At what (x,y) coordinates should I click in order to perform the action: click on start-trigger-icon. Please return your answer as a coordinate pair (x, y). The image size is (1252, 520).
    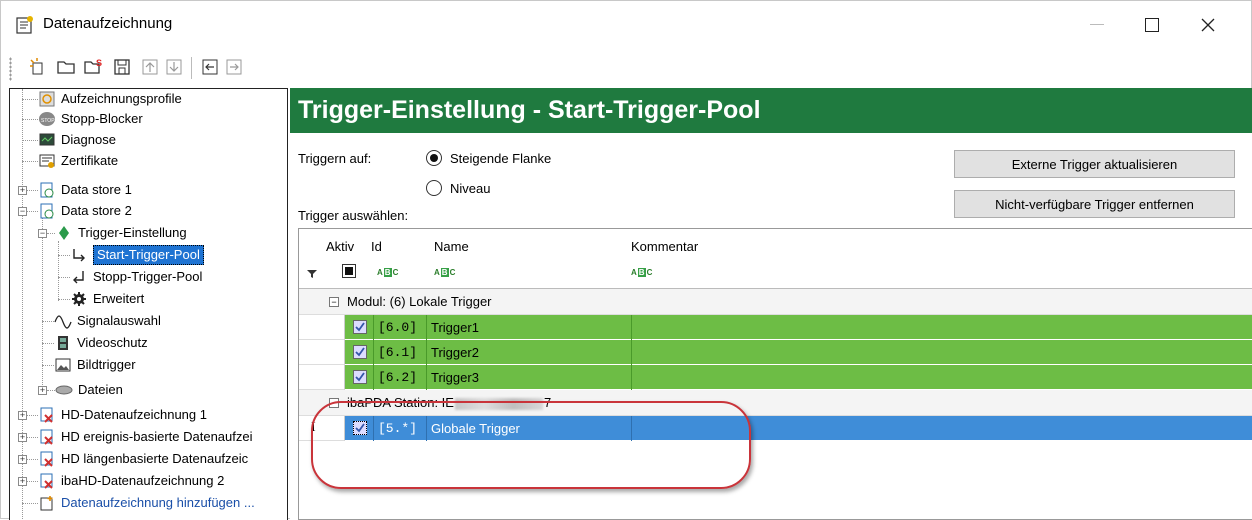
    Looking at the image, I should click on (79, 255).